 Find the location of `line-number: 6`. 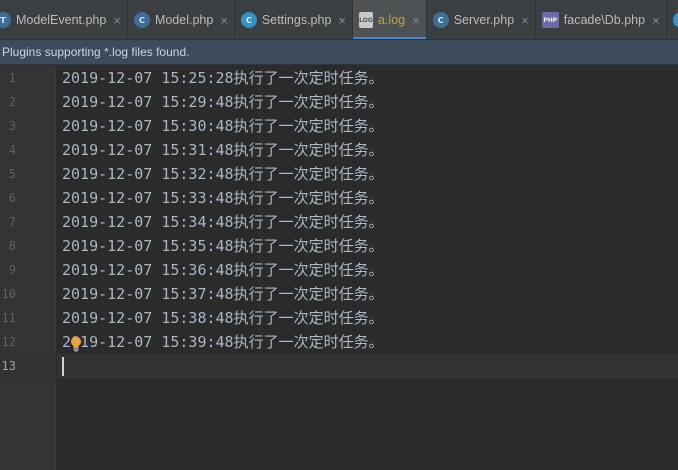

line-number: 6 is located at coordinates (12, 198).